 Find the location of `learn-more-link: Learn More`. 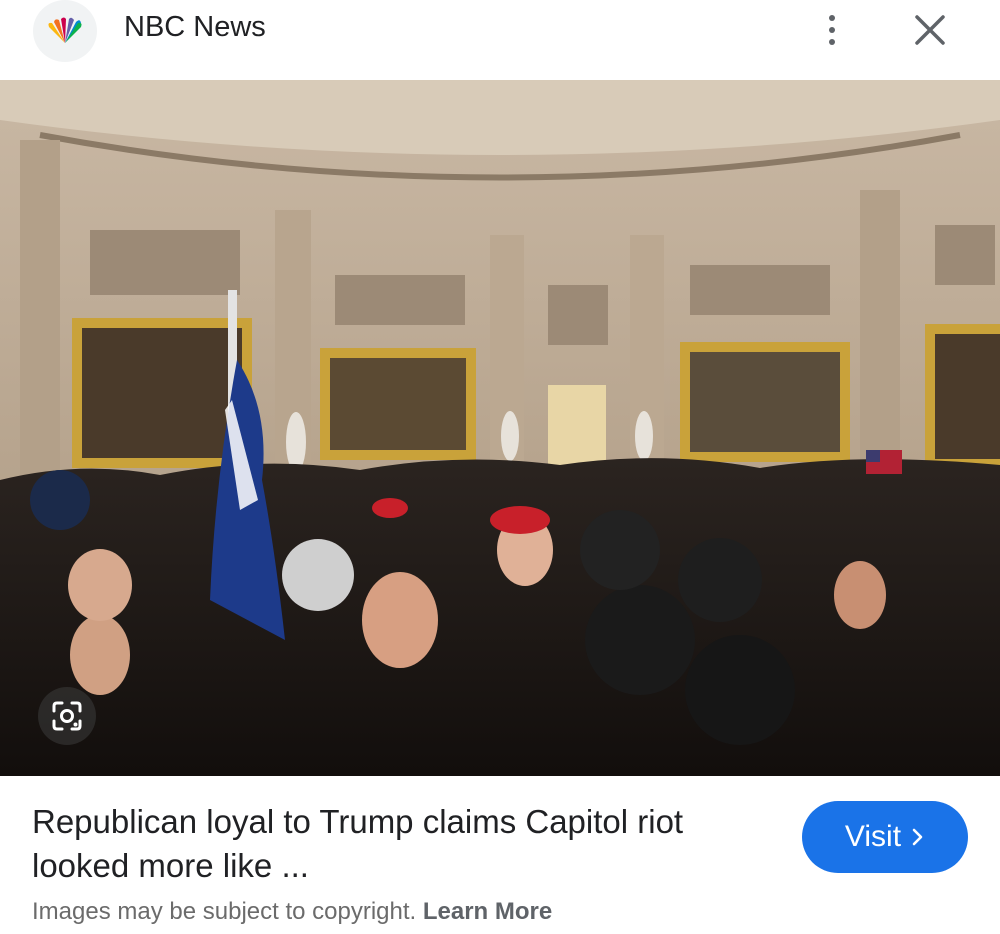

learn-more-link: Learn More is located at coordinates (487, 911).